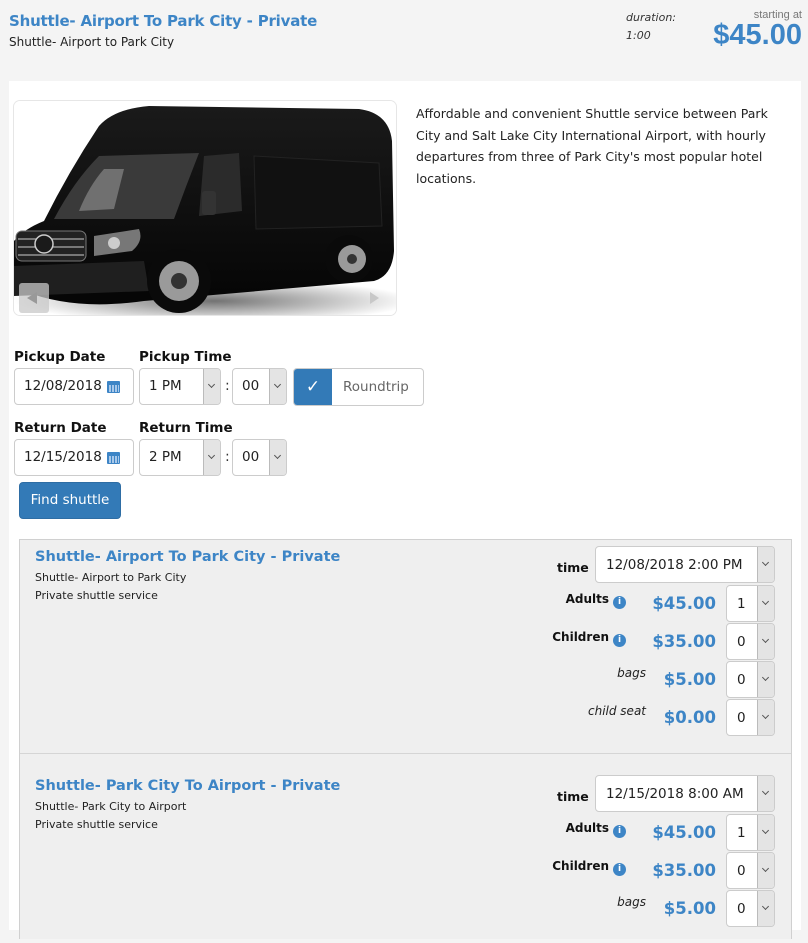 Image resolution: width=808 pixels, height=943 pixels. Describe the element at coordinates (757, 35) in the screenshot. I see `starting-price: $45.00` at that location.